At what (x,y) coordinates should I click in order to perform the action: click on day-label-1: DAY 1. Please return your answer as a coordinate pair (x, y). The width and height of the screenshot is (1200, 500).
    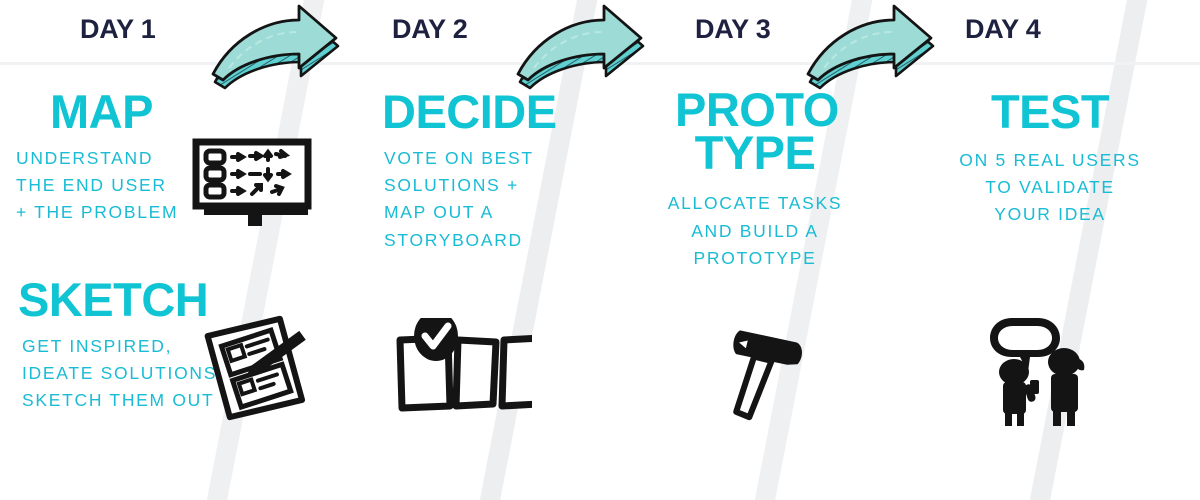
    Looking at the image, I should click on (118, 29).